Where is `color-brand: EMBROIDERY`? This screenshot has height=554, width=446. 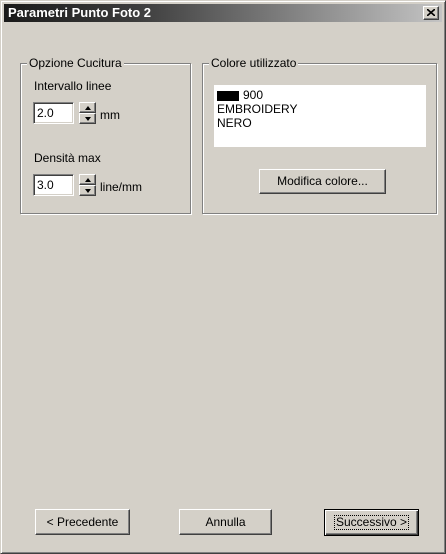 color-brand: EMBROIDERY is located at coordinates (257, 109).